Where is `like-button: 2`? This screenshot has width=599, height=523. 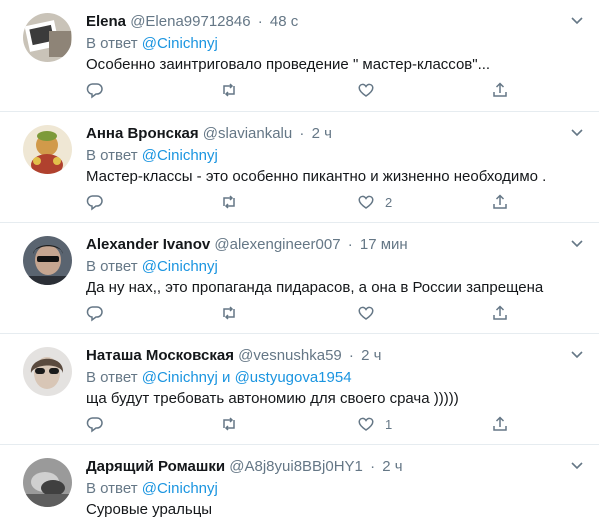 like-button: 2 is located at coordinates (374, 202).